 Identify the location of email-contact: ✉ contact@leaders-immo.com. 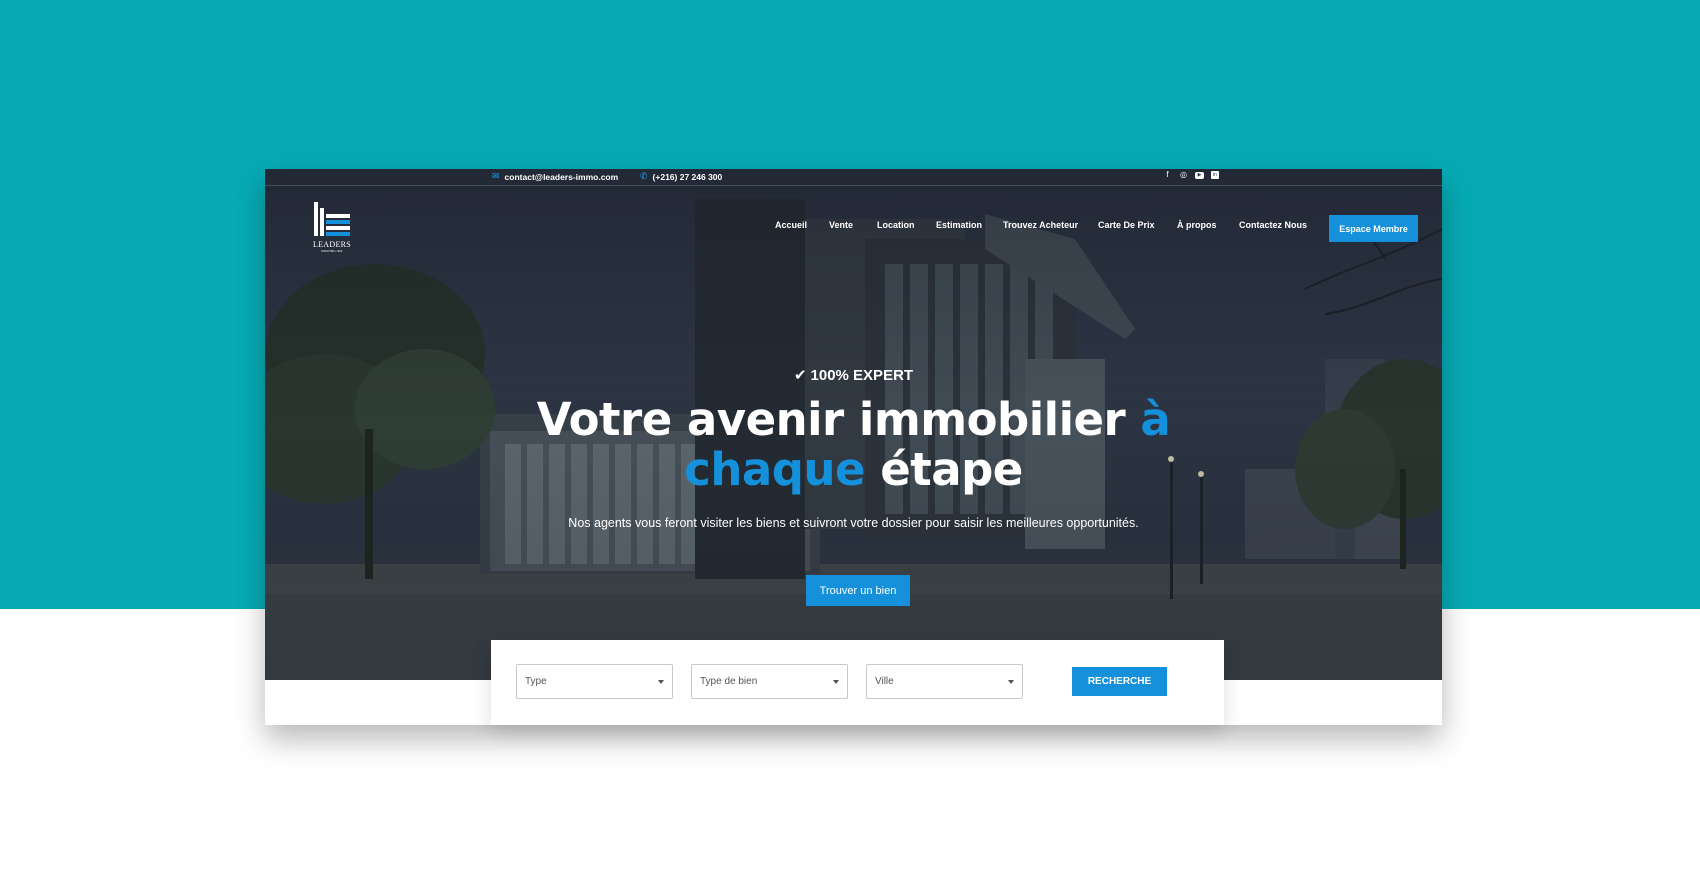
(555, 176).